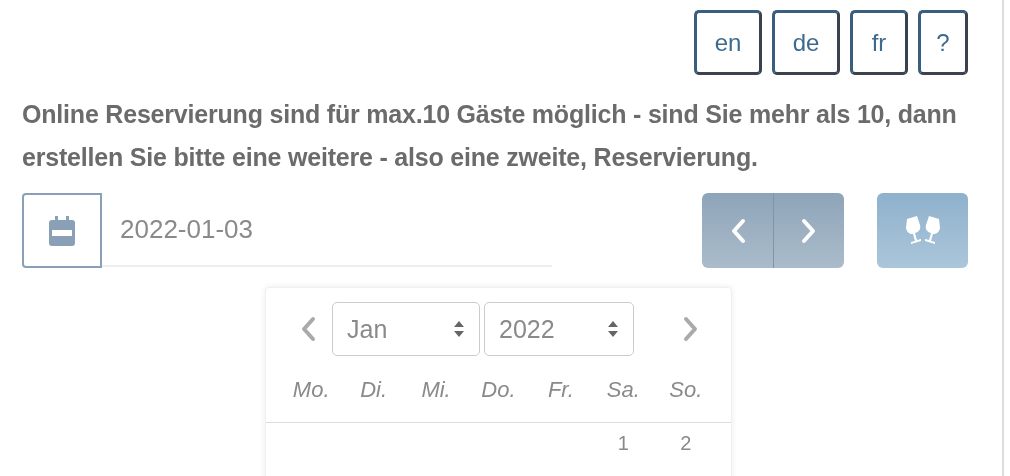  I want to click on cheers-button, so click(922, 230).